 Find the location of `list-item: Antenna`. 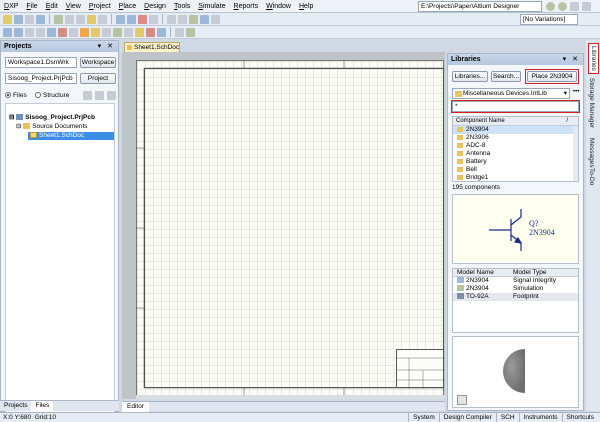

list-item: Antenna is located at coordinates (515, 154).